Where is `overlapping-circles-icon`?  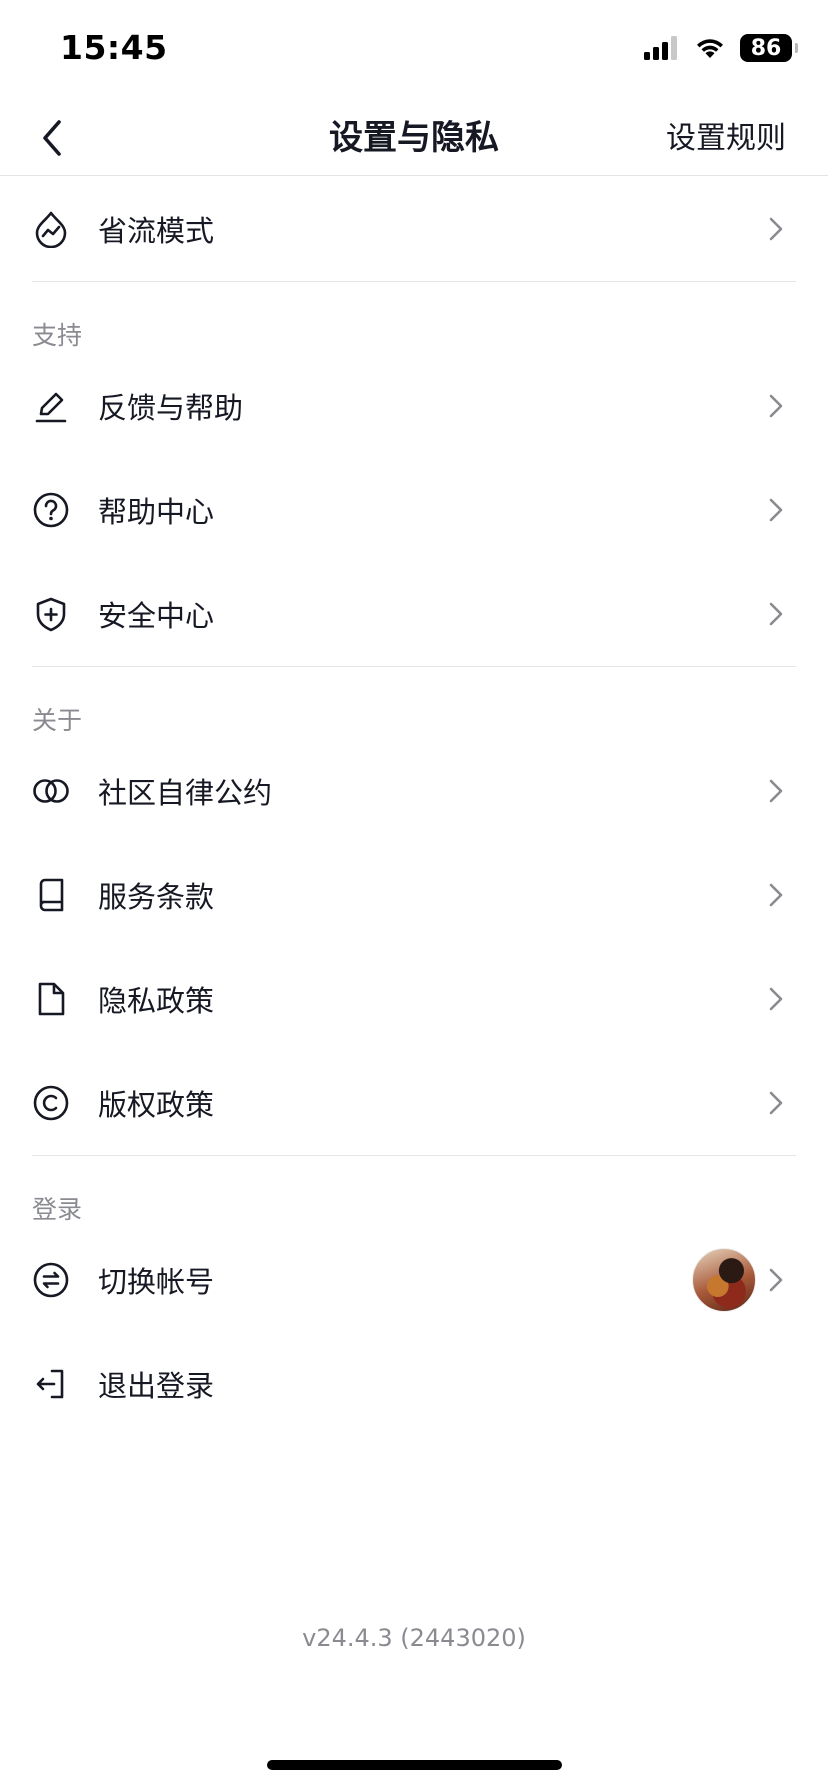
overlapping-circles-icon is located at coordinates (51, 791).